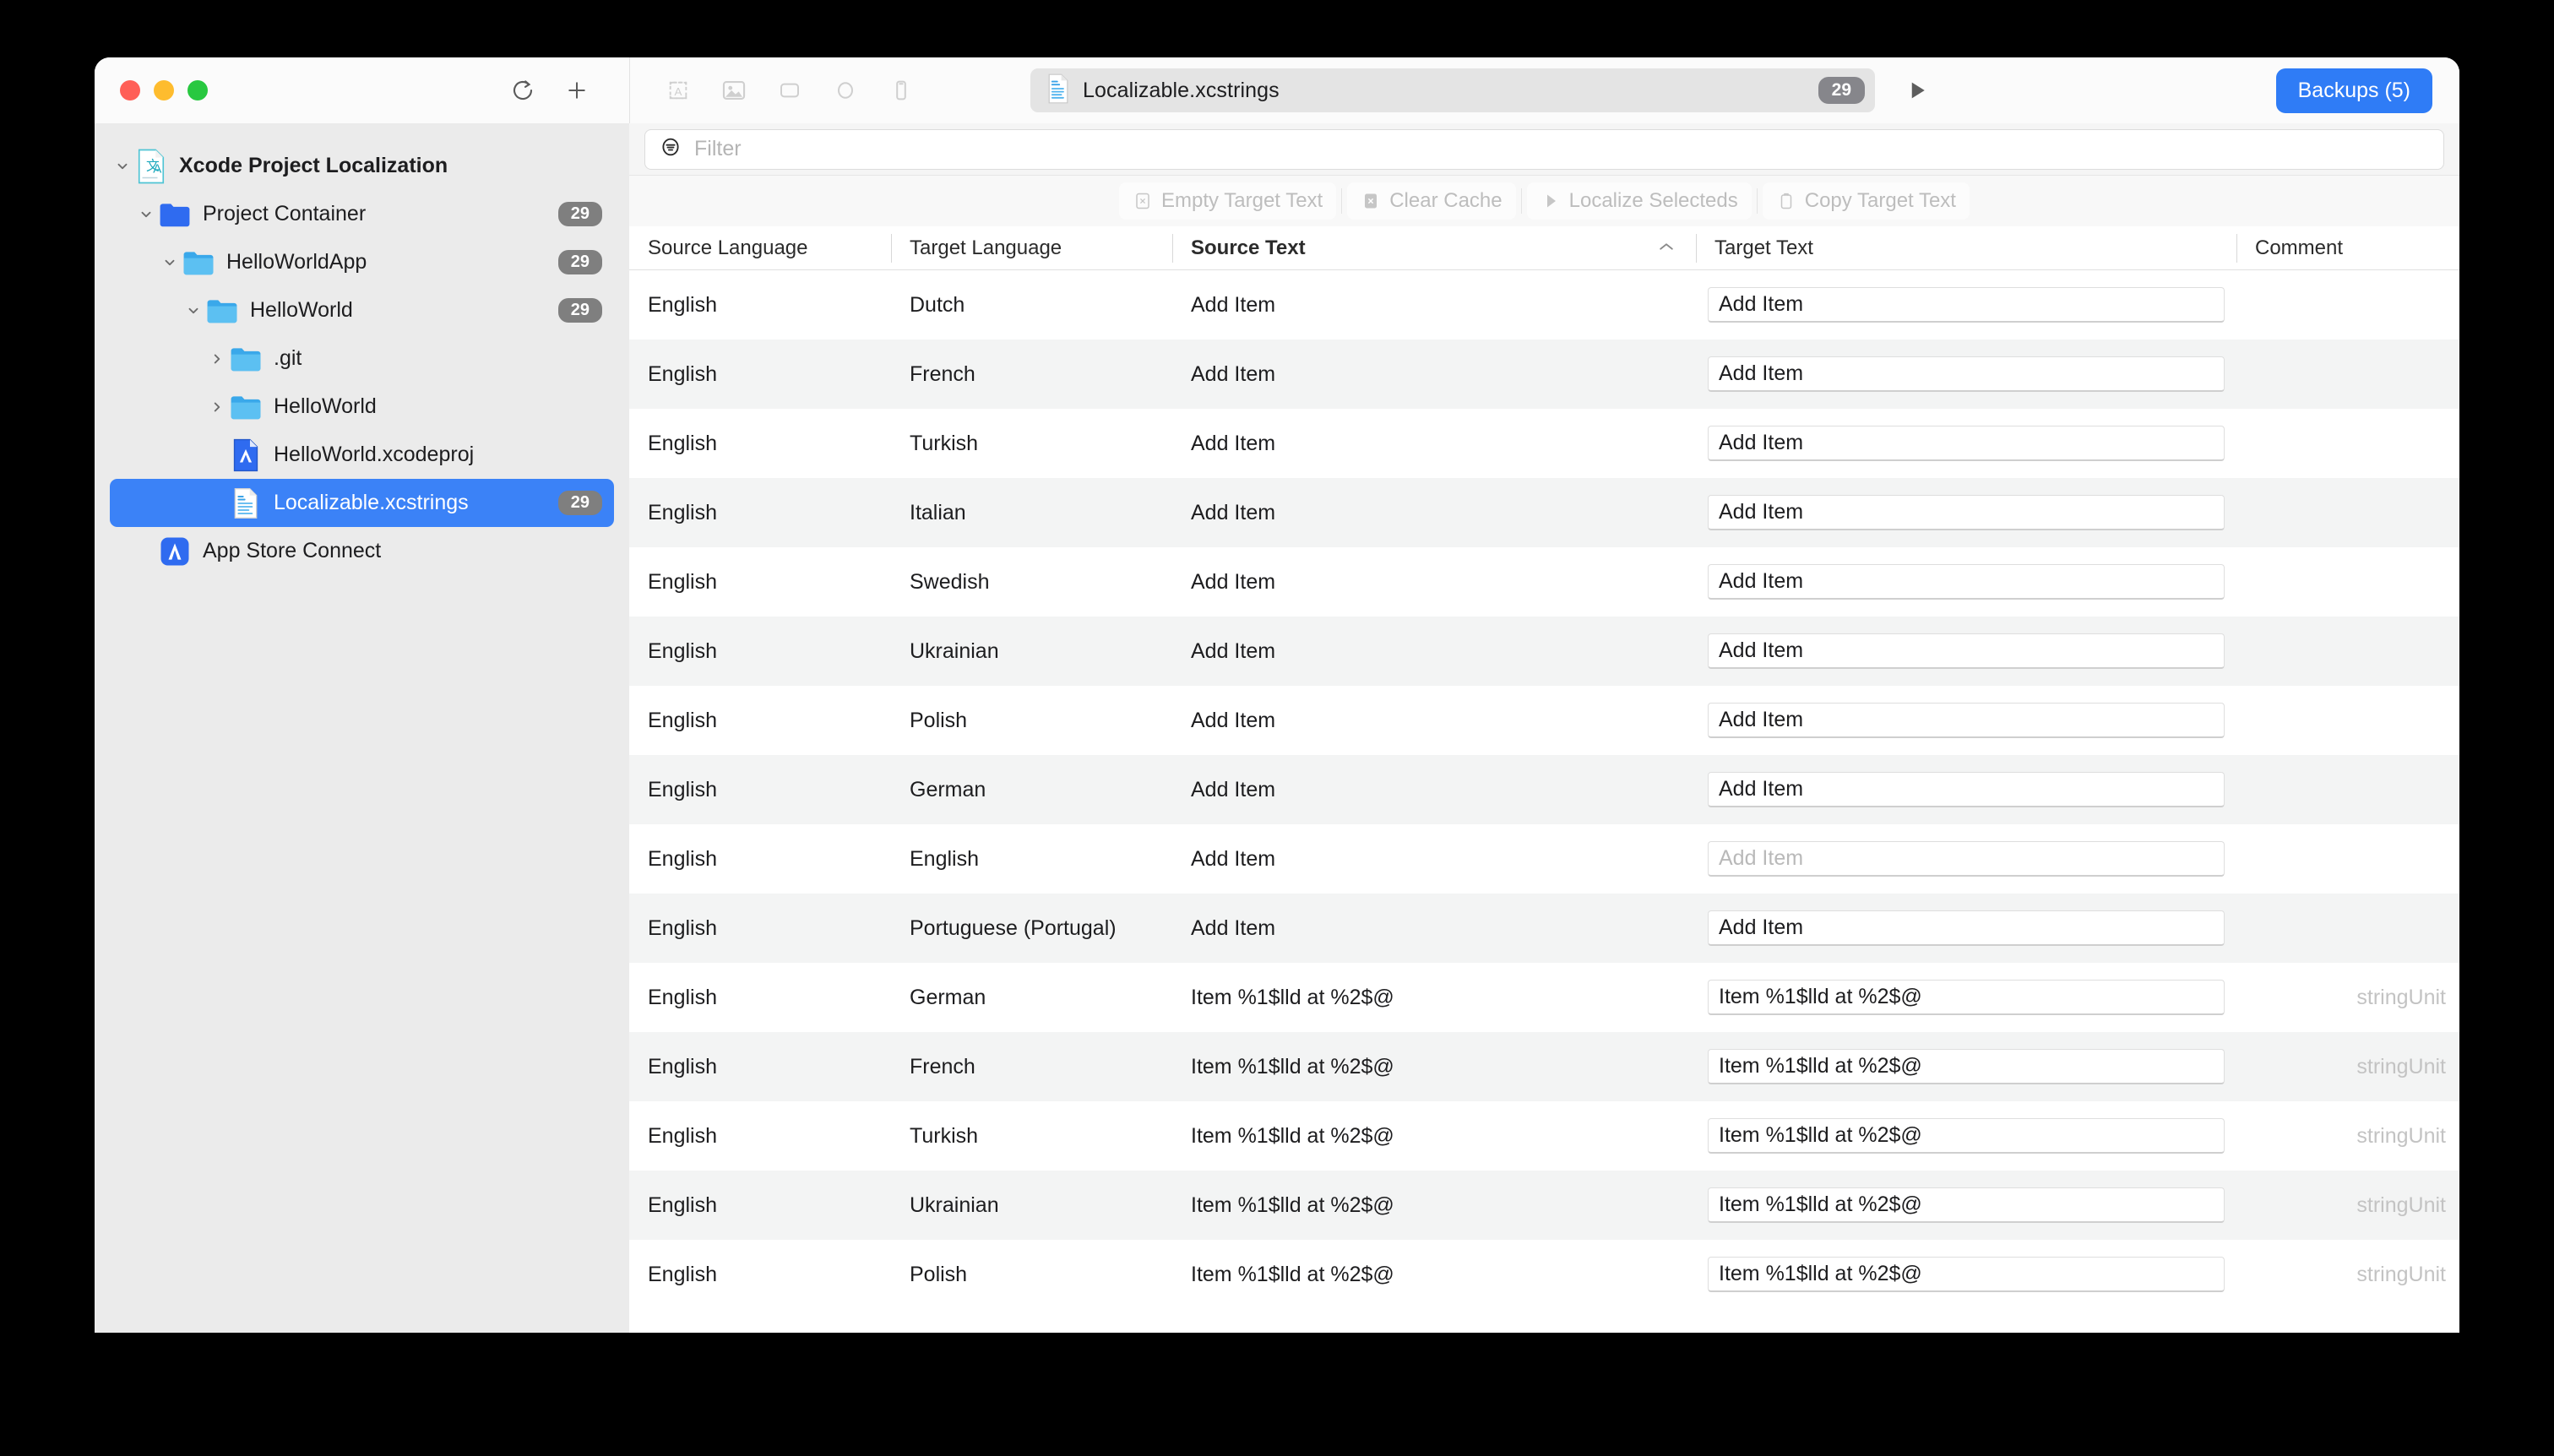 Image resolution: width=2554 pixels, height=1456 pixels. I want to click on sidebar-item-app-store-connect: App Store Connect, so click(362, 551).